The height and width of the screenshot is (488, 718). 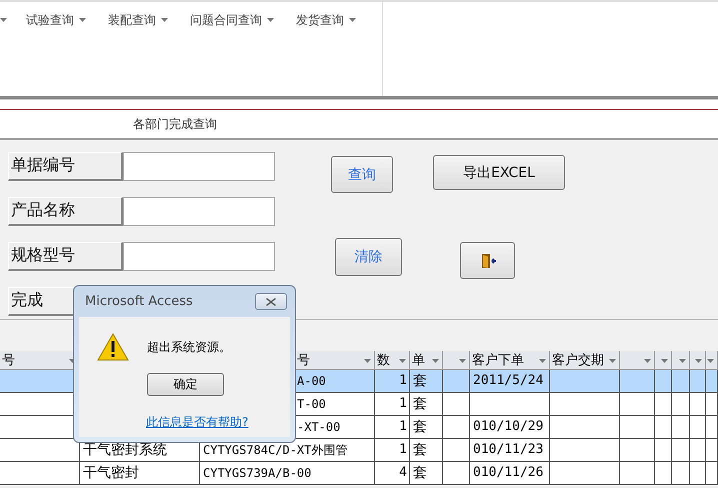 What do you see at coordinates (113, 347) in the screenshot?
I see `warning-icon` at bounding box center [113, 347].